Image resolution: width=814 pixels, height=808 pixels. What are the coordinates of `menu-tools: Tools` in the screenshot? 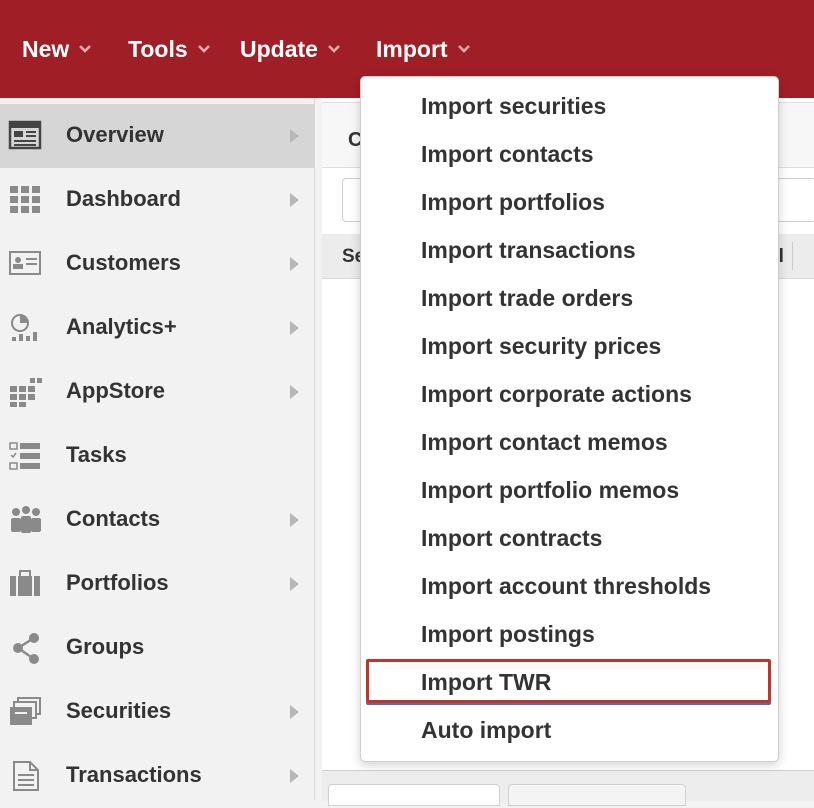 It's located at (169, 49).